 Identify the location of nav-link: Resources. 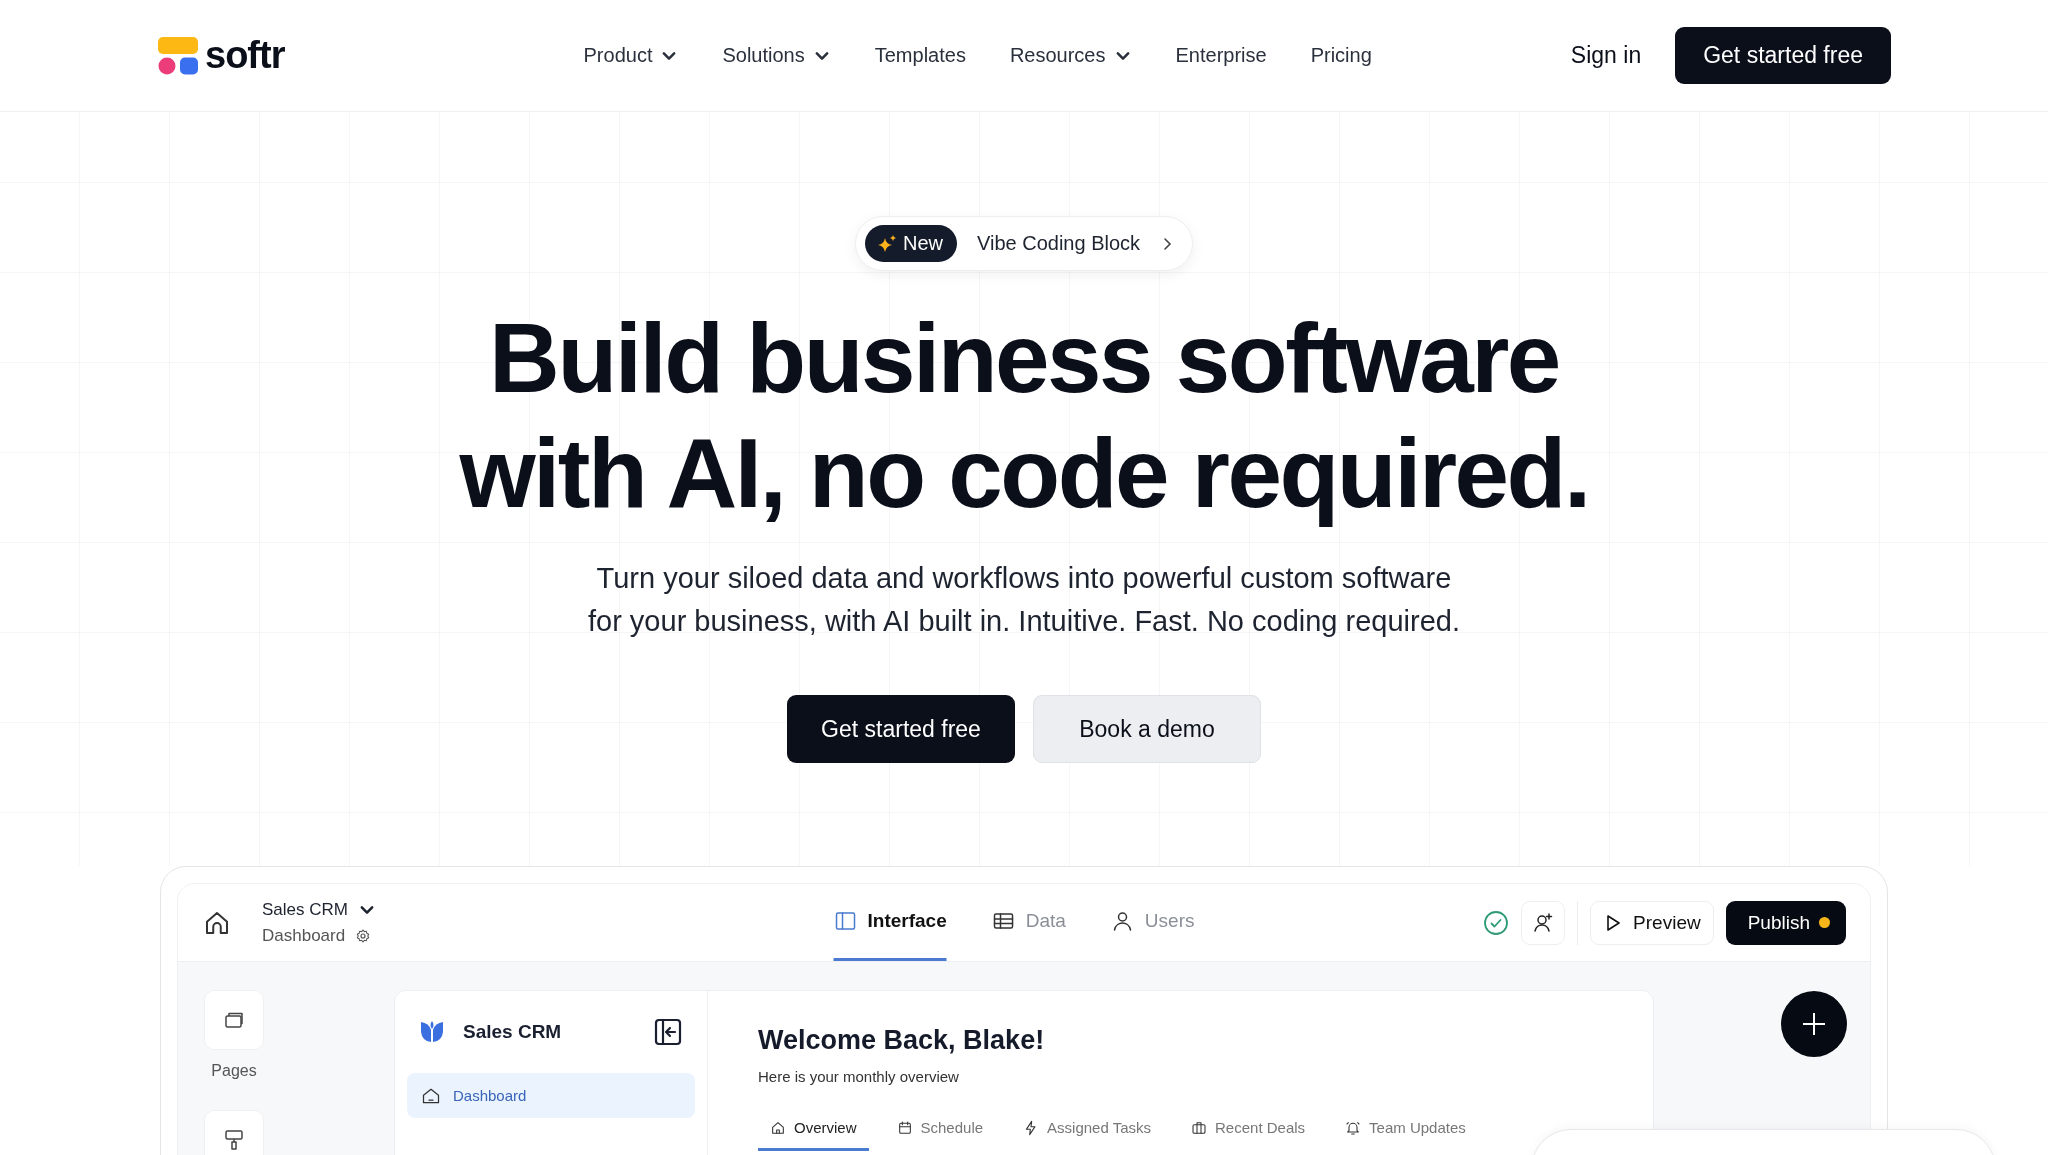
(1070, 55).